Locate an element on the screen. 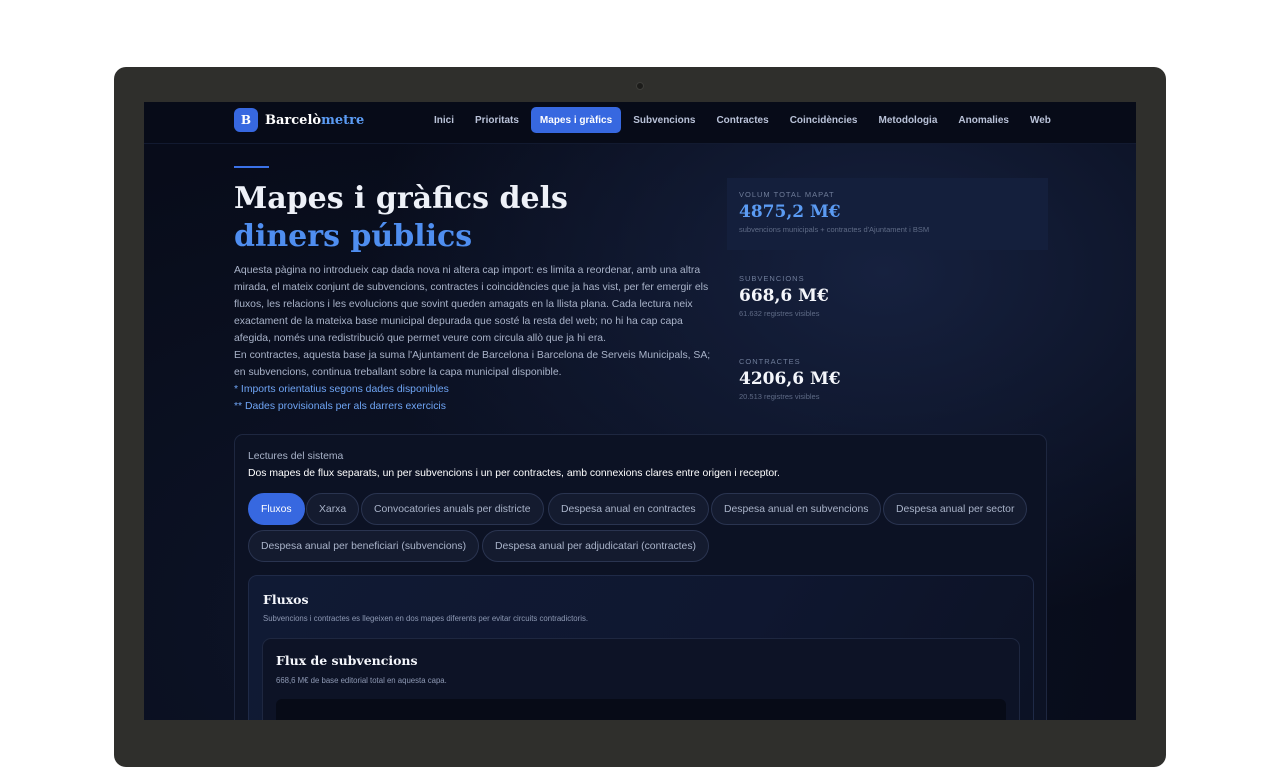 The height and width of the screenshot is (767, 1280). stat-subvencions-label: SUBVENCIONS is located at coordinates (772, 278).